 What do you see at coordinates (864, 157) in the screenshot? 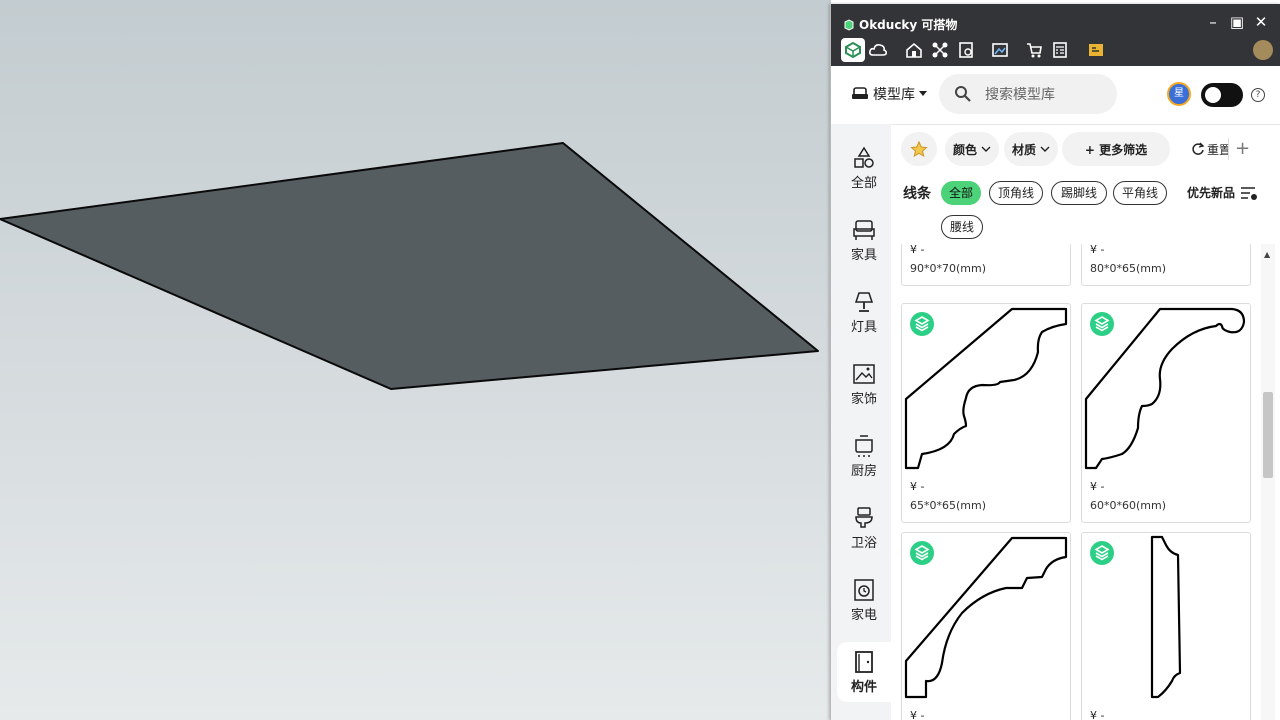
I see `shapes-icon` at bounding box center [864, 157].